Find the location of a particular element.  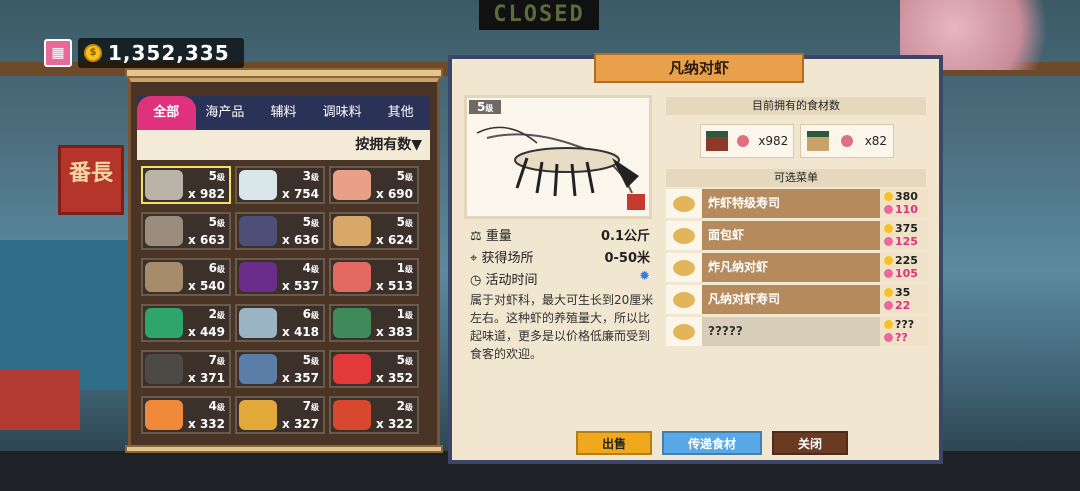

tab-seasoning: 调味料 is located at coordinates (342, 113).